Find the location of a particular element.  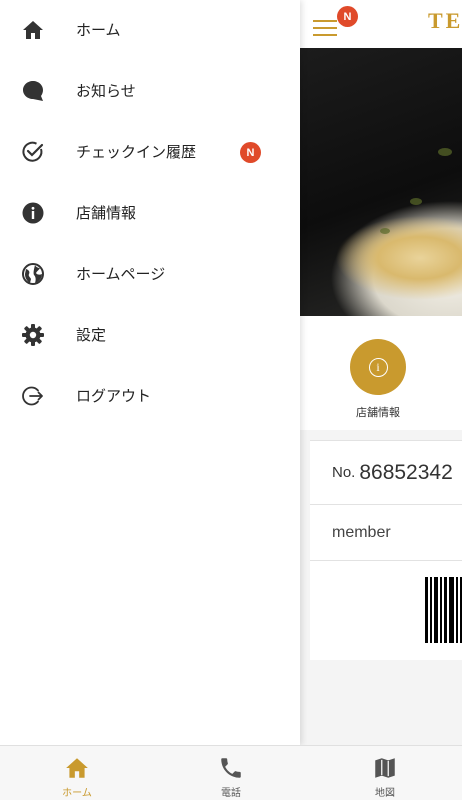

menu-item-label: お知らせ is located at coordinates (106, 91).